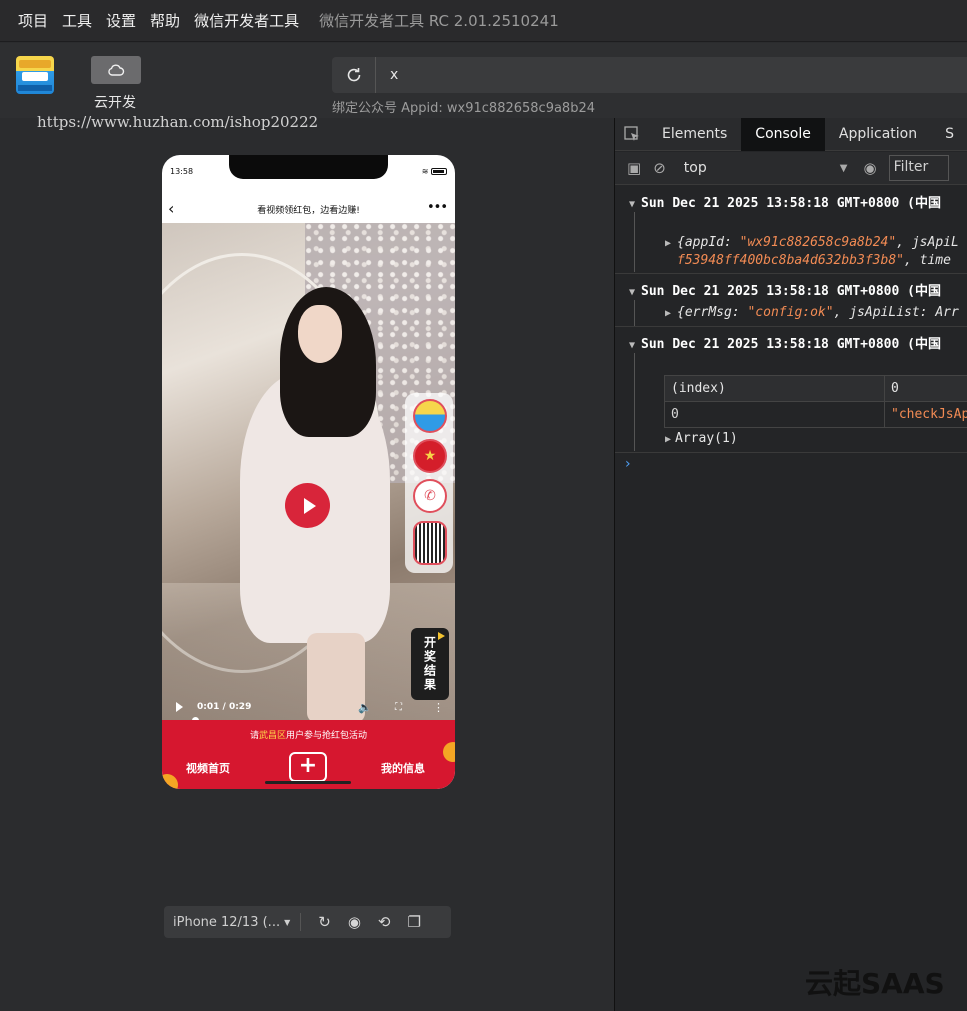 This screenshot has height=1011, width=967. I want to click on tab-my-info: 我的信息, so click(403, 768).